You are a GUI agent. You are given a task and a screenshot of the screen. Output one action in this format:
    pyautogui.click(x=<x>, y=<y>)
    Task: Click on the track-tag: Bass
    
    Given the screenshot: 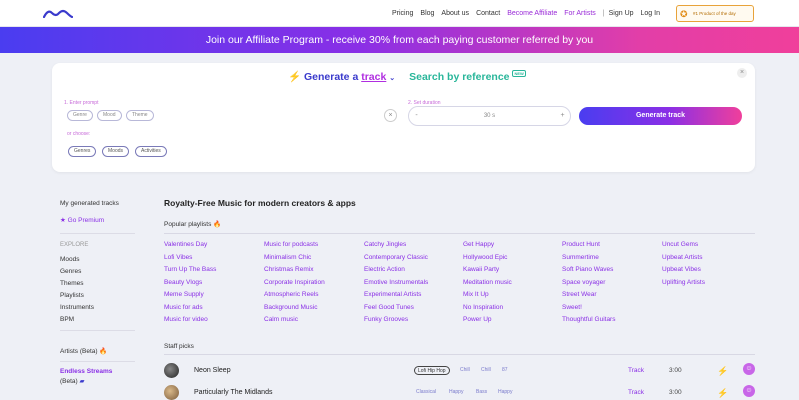 What is the action you would take?
    pyautogui.click(x=481, y=392)
    